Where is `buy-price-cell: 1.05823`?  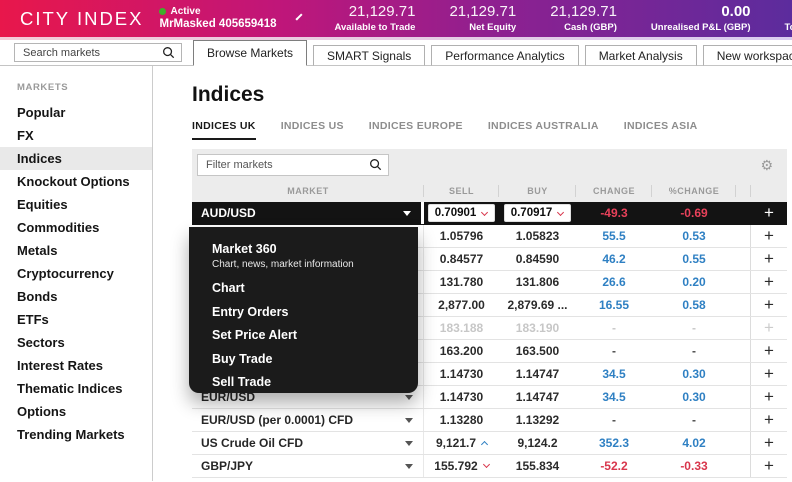 buy-price-cell: 1.05823 is located at coordinates (537, 236).